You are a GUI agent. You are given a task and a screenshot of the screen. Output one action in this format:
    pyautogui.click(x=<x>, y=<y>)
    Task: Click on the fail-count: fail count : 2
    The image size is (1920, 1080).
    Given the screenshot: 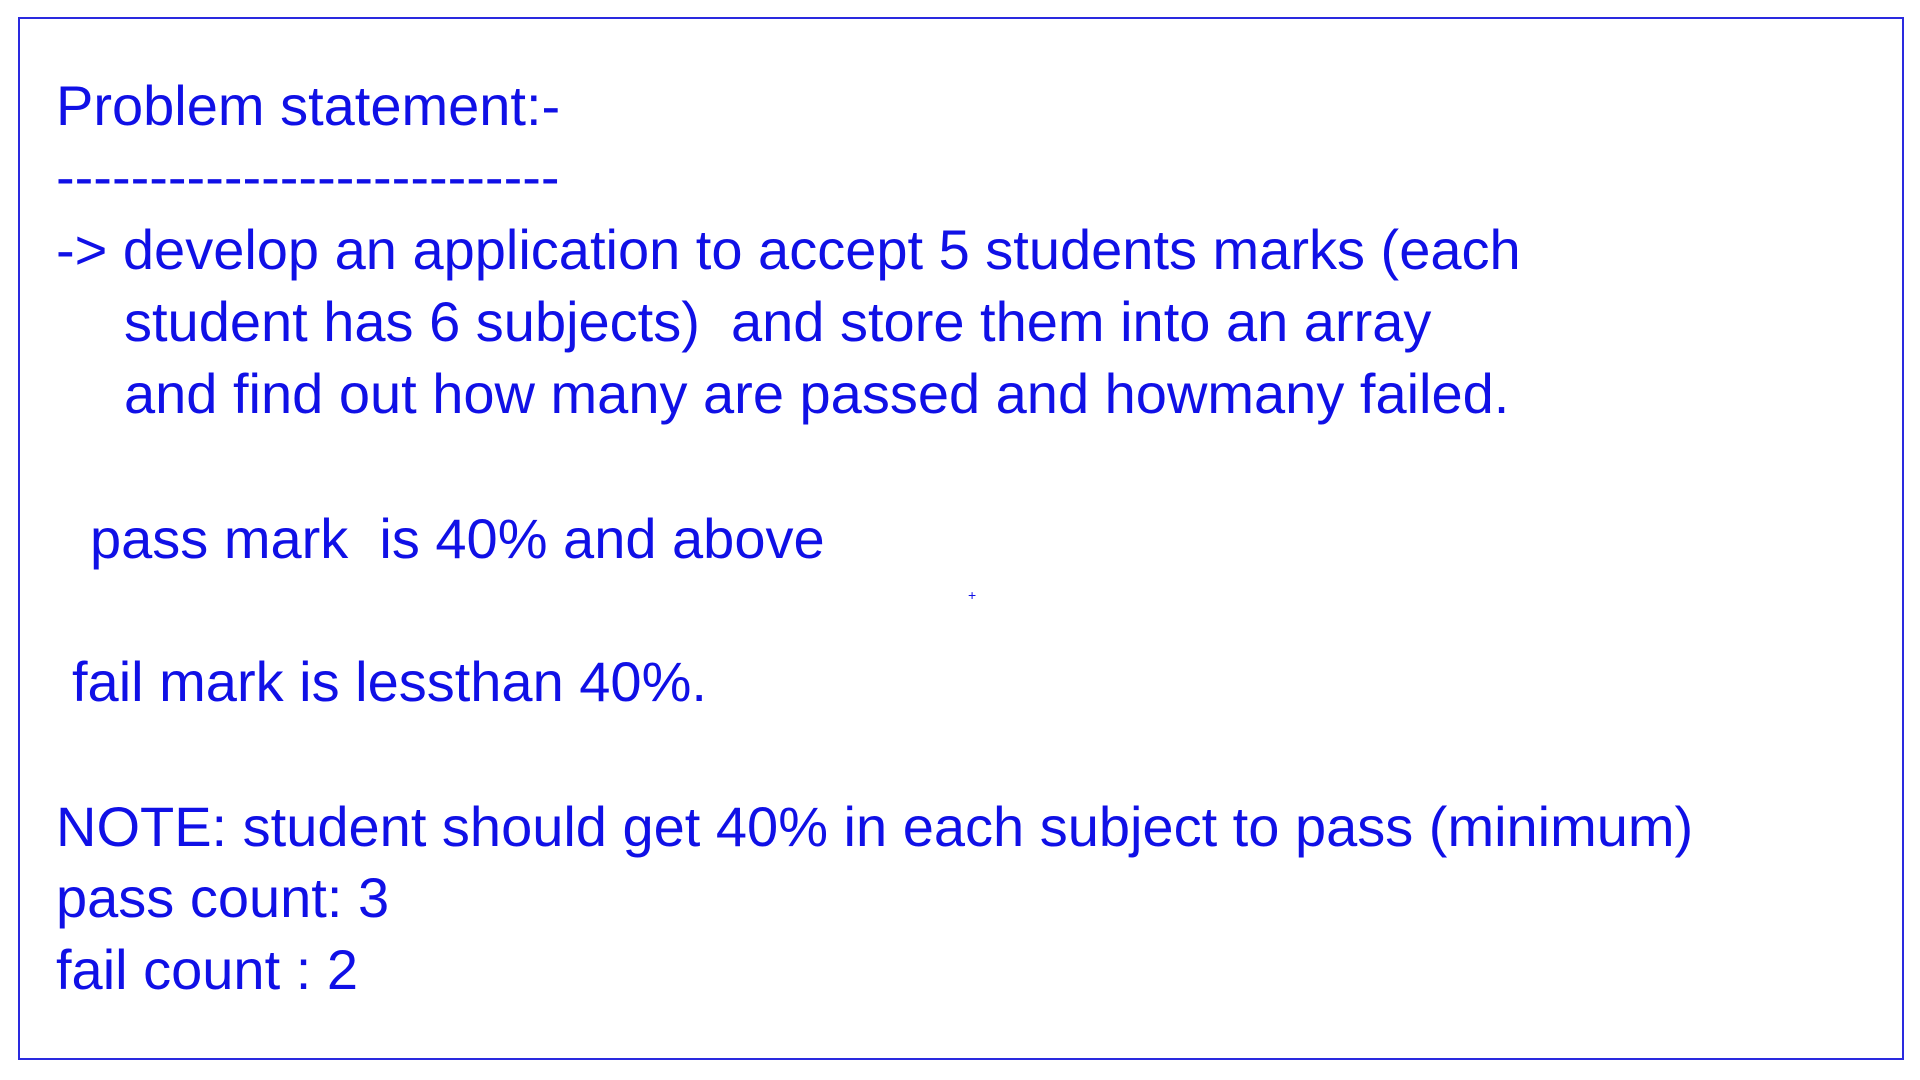 What is the action you would take?
    pyautogui.click(x=207, y=969)
    